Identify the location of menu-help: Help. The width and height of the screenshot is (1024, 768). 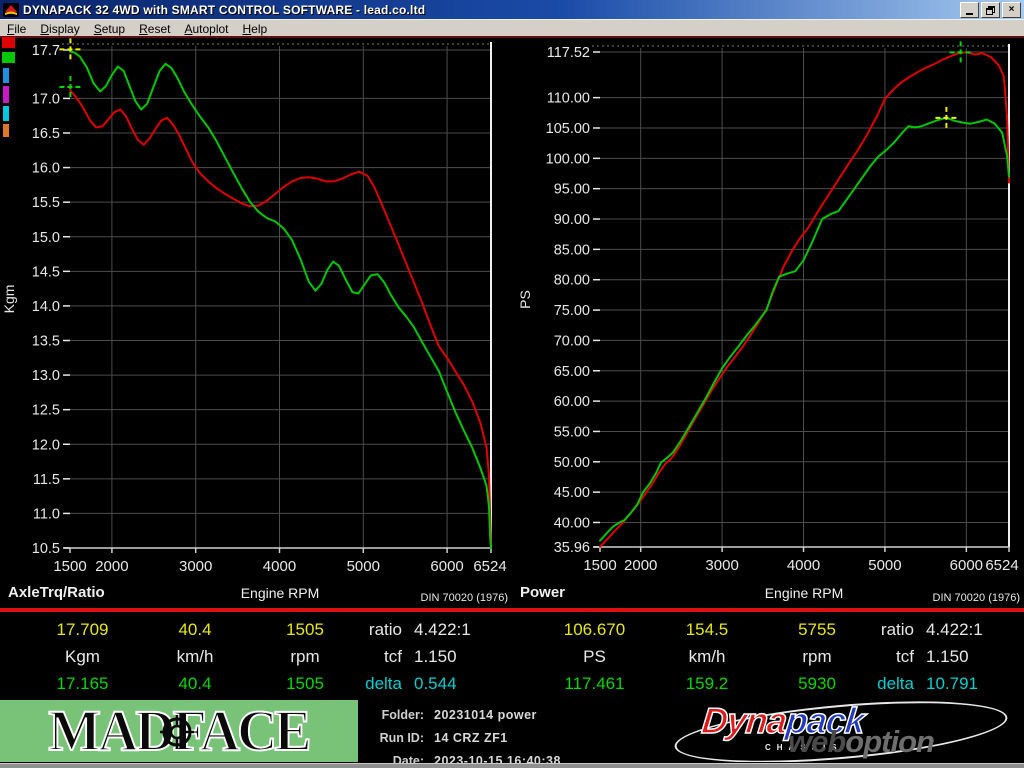
(255, 29).